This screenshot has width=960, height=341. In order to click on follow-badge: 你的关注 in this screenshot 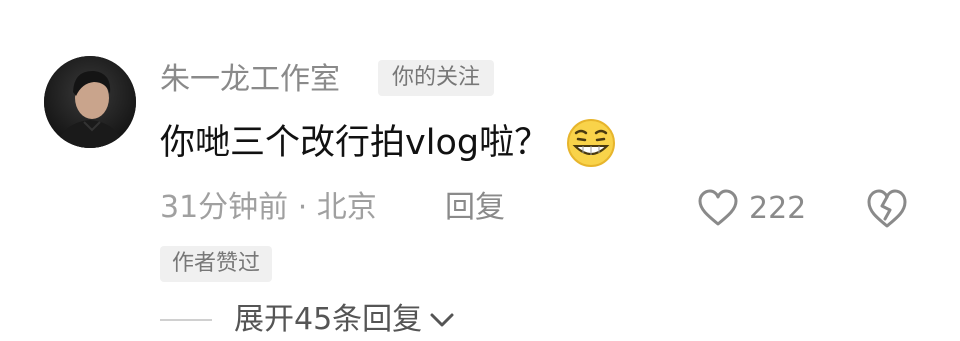, I will do `click(436, 78)`.